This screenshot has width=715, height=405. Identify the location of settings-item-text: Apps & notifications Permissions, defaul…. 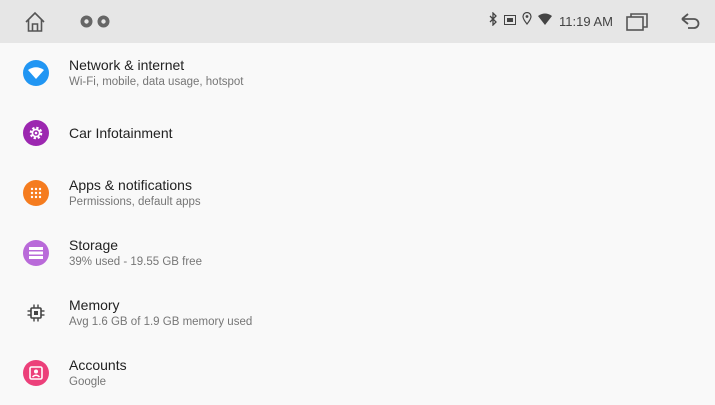
(135, 193).